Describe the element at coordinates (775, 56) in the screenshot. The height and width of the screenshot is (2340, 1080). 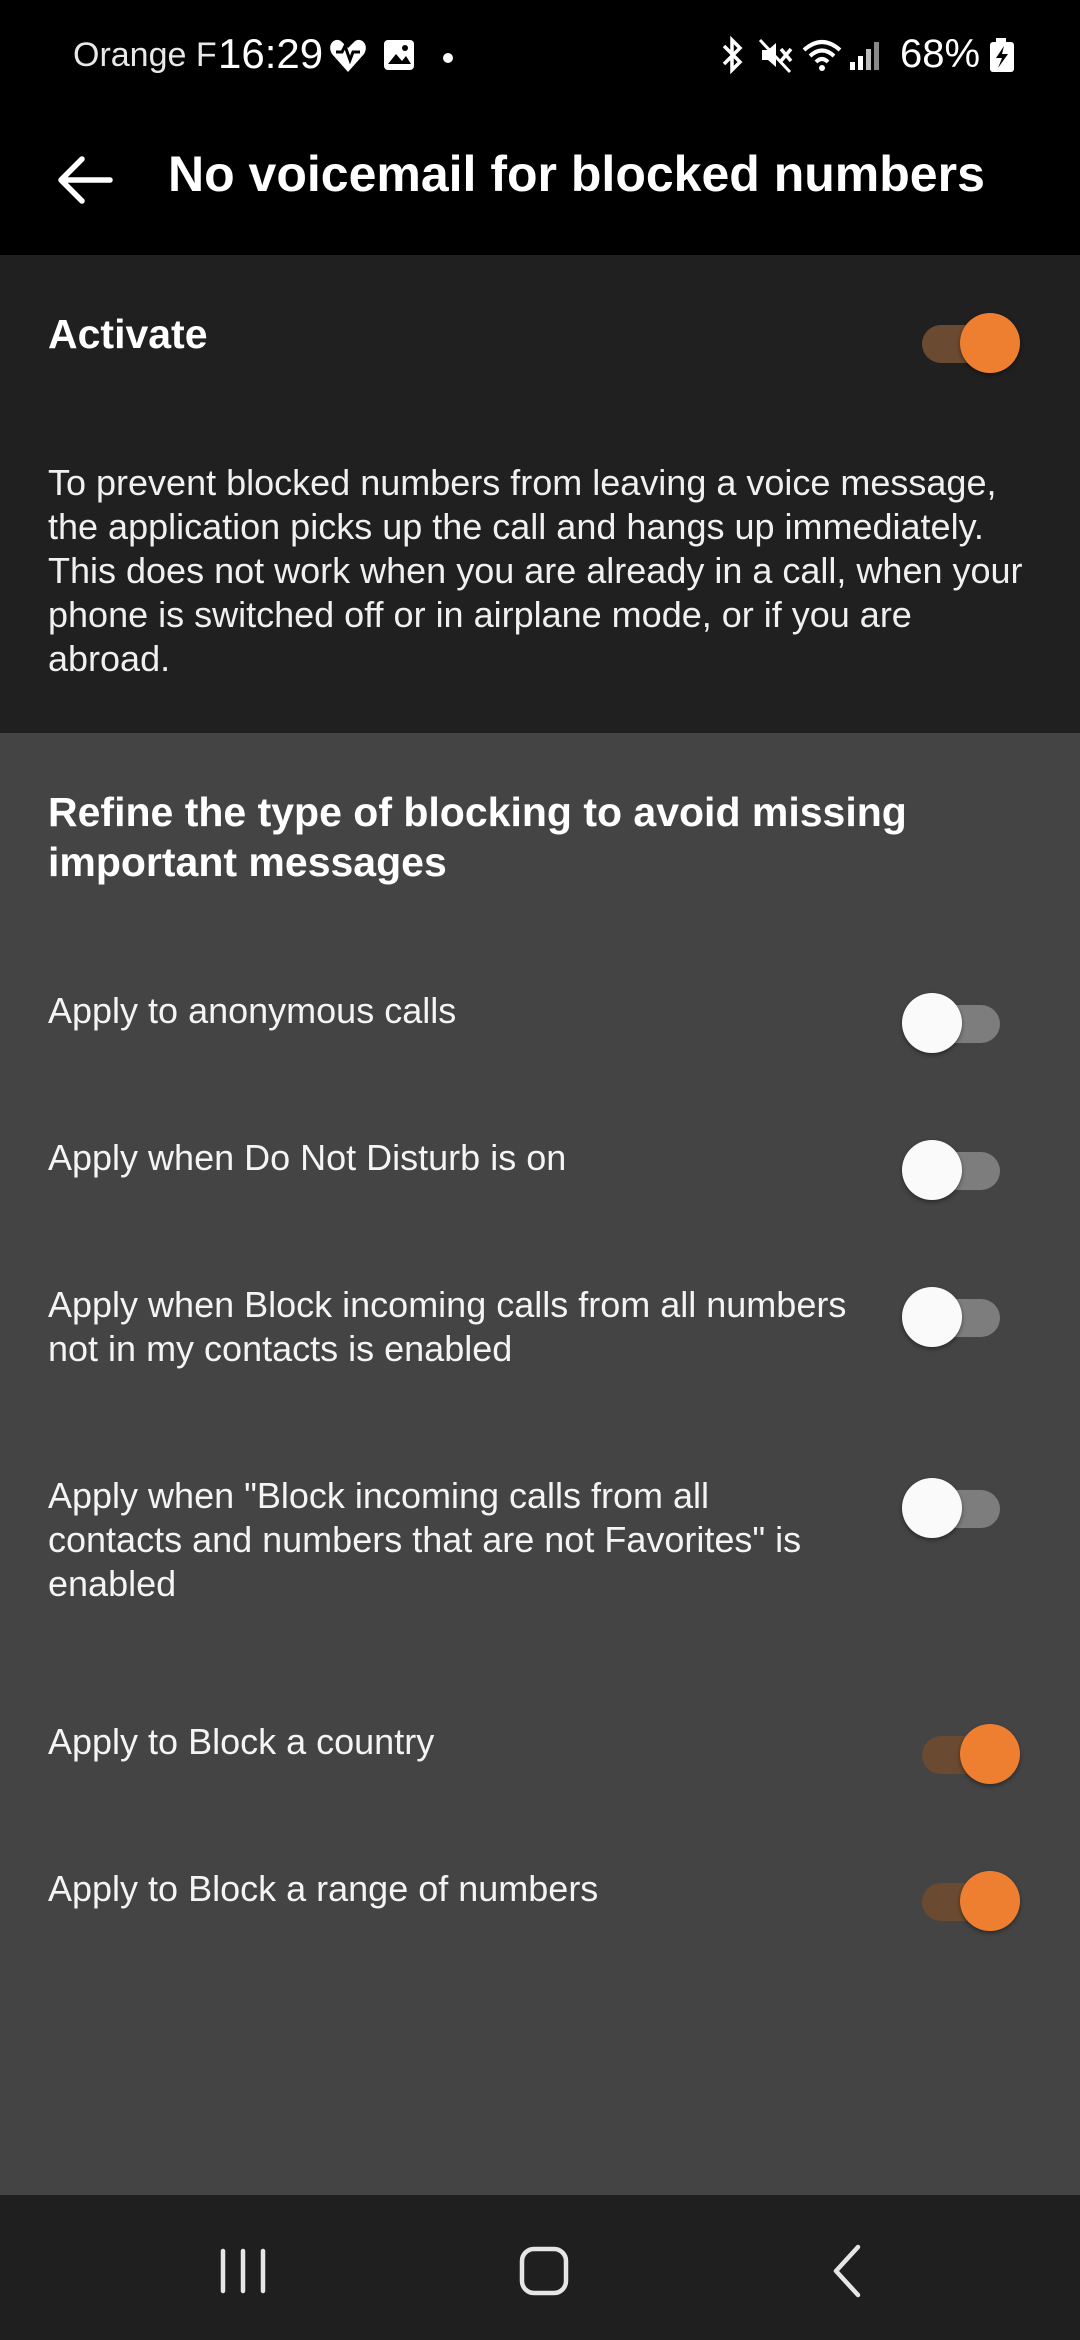
I see `mute-icon` at that location.